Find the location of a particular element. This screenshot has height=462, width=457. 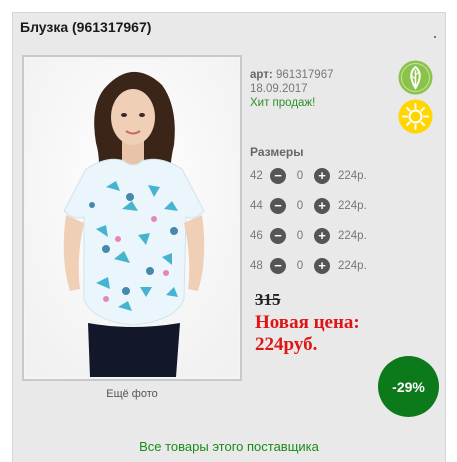

new-price-label: Новая цена: is located at coordinates (307, 322).